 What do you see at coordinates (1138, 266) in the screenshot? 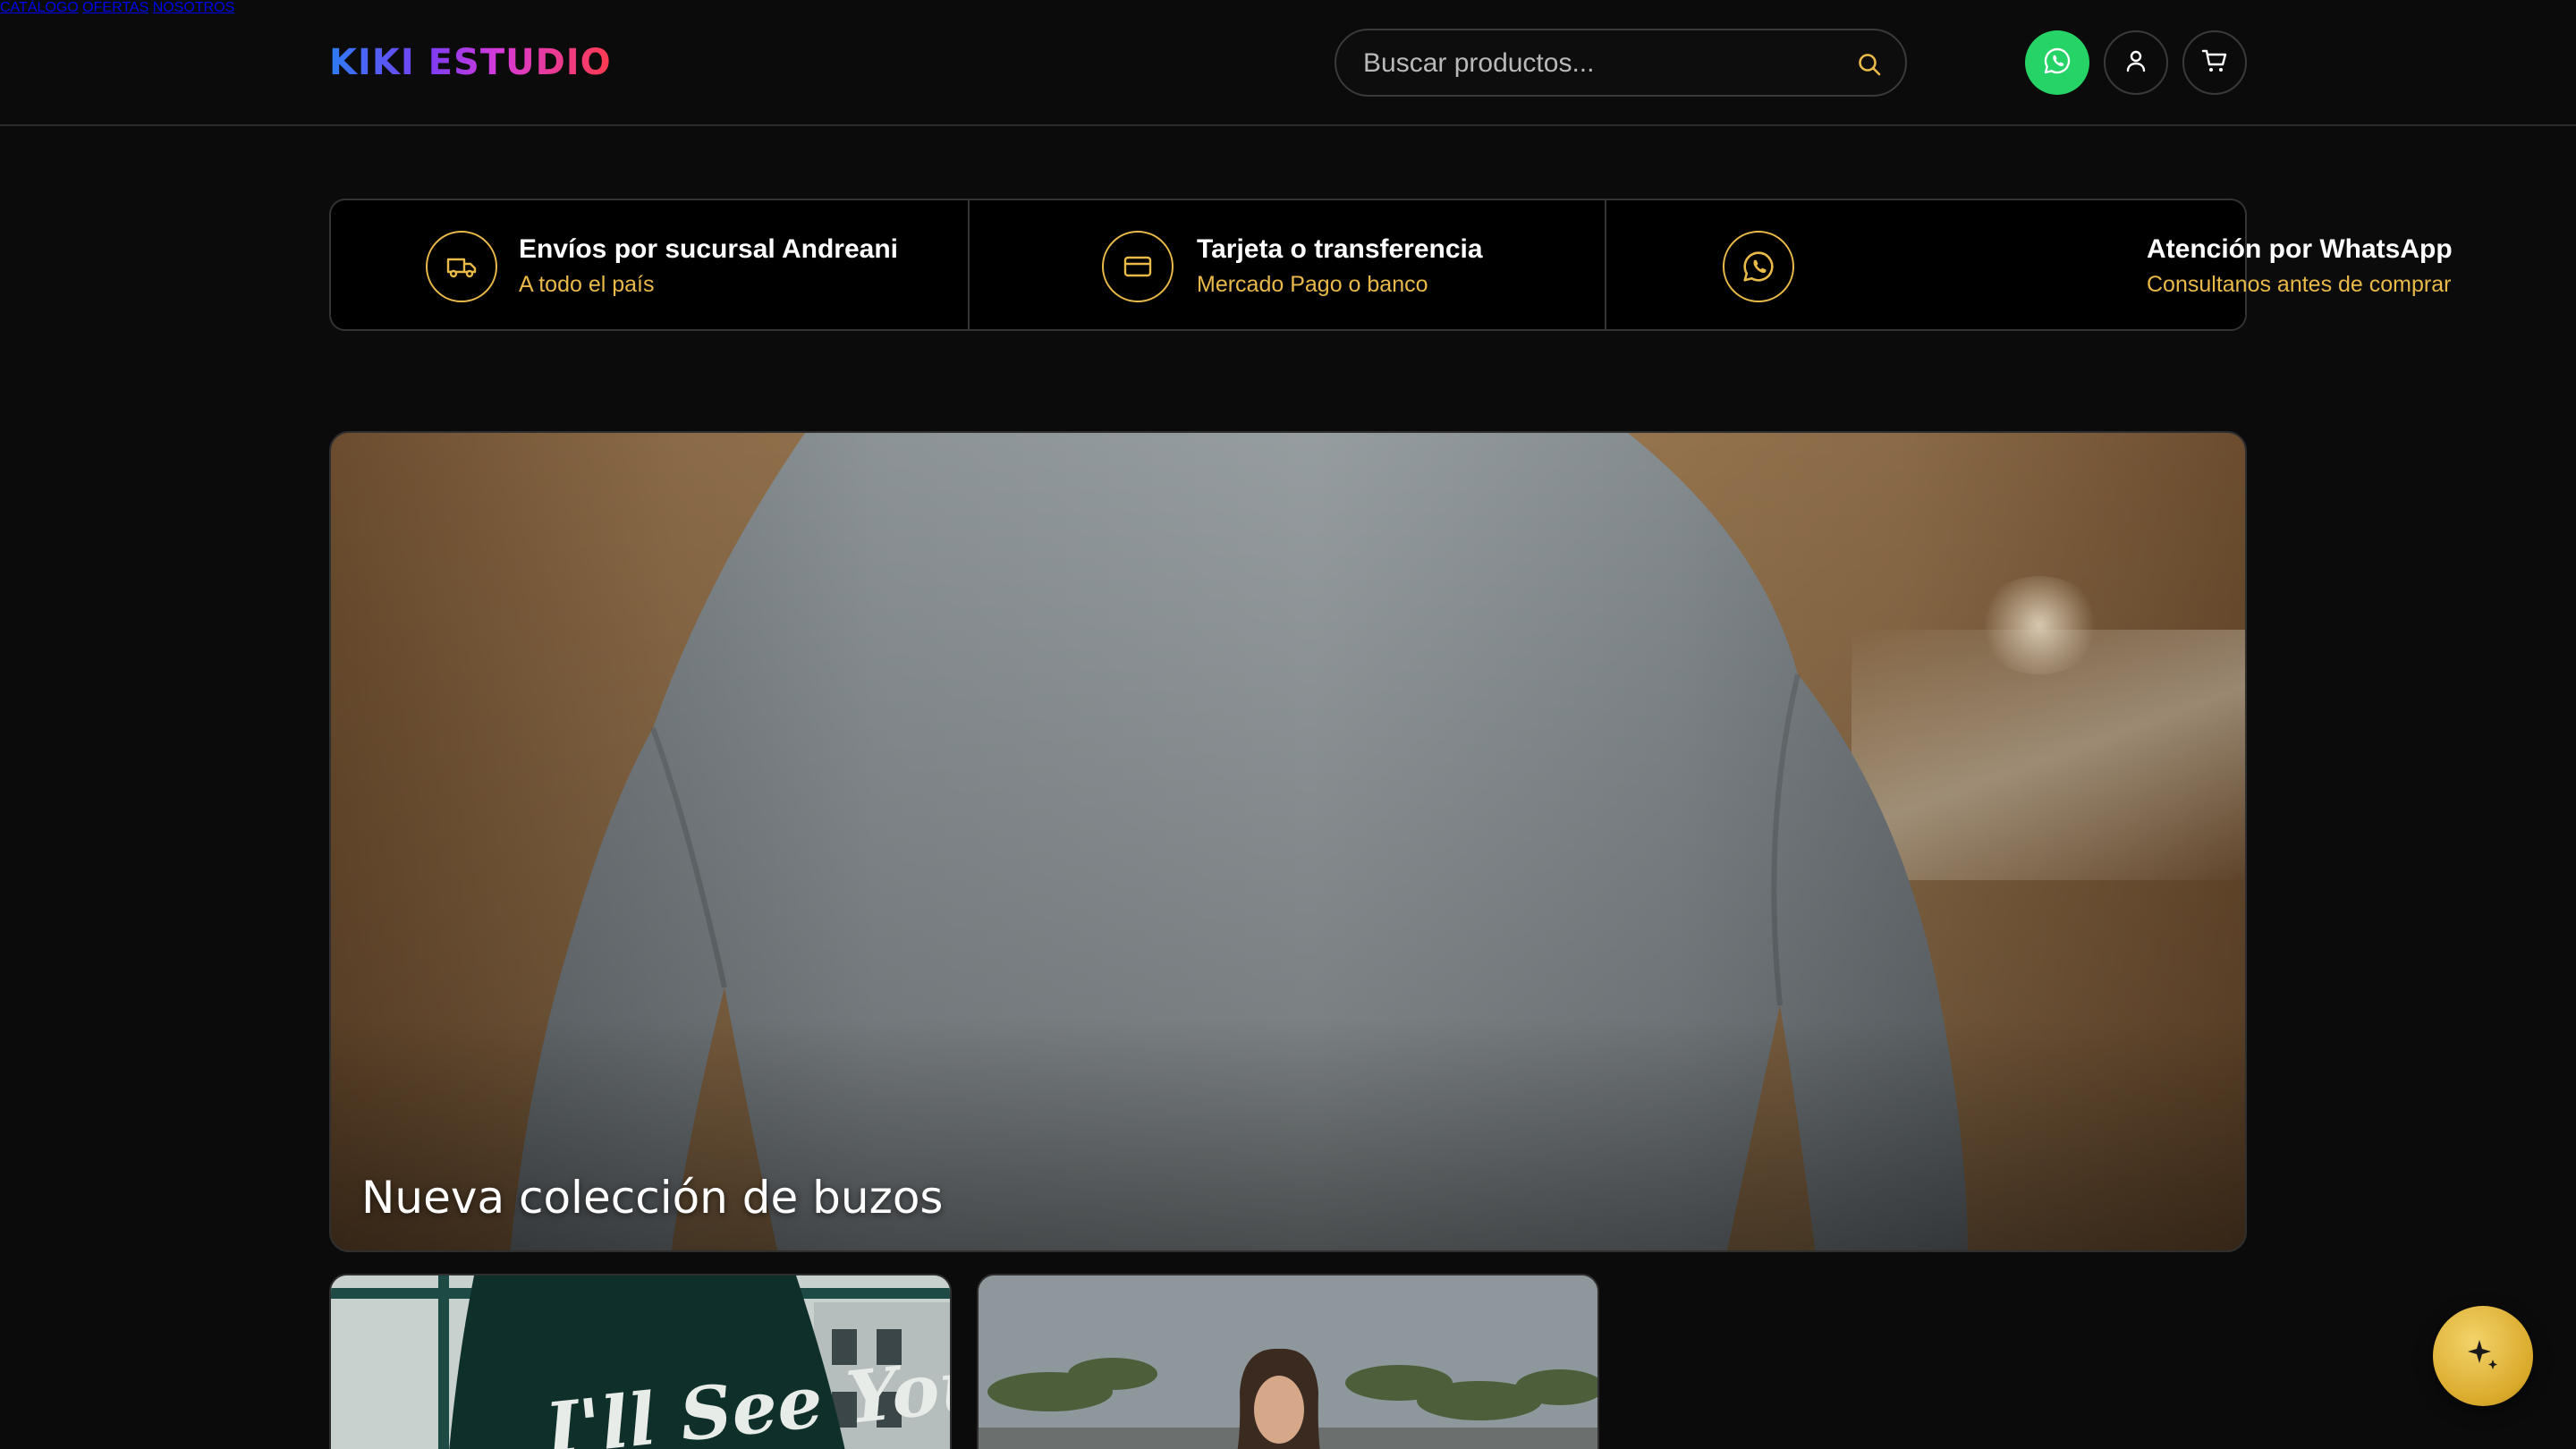
I see `credit-card-icon` at bounding box center [1138, 266].